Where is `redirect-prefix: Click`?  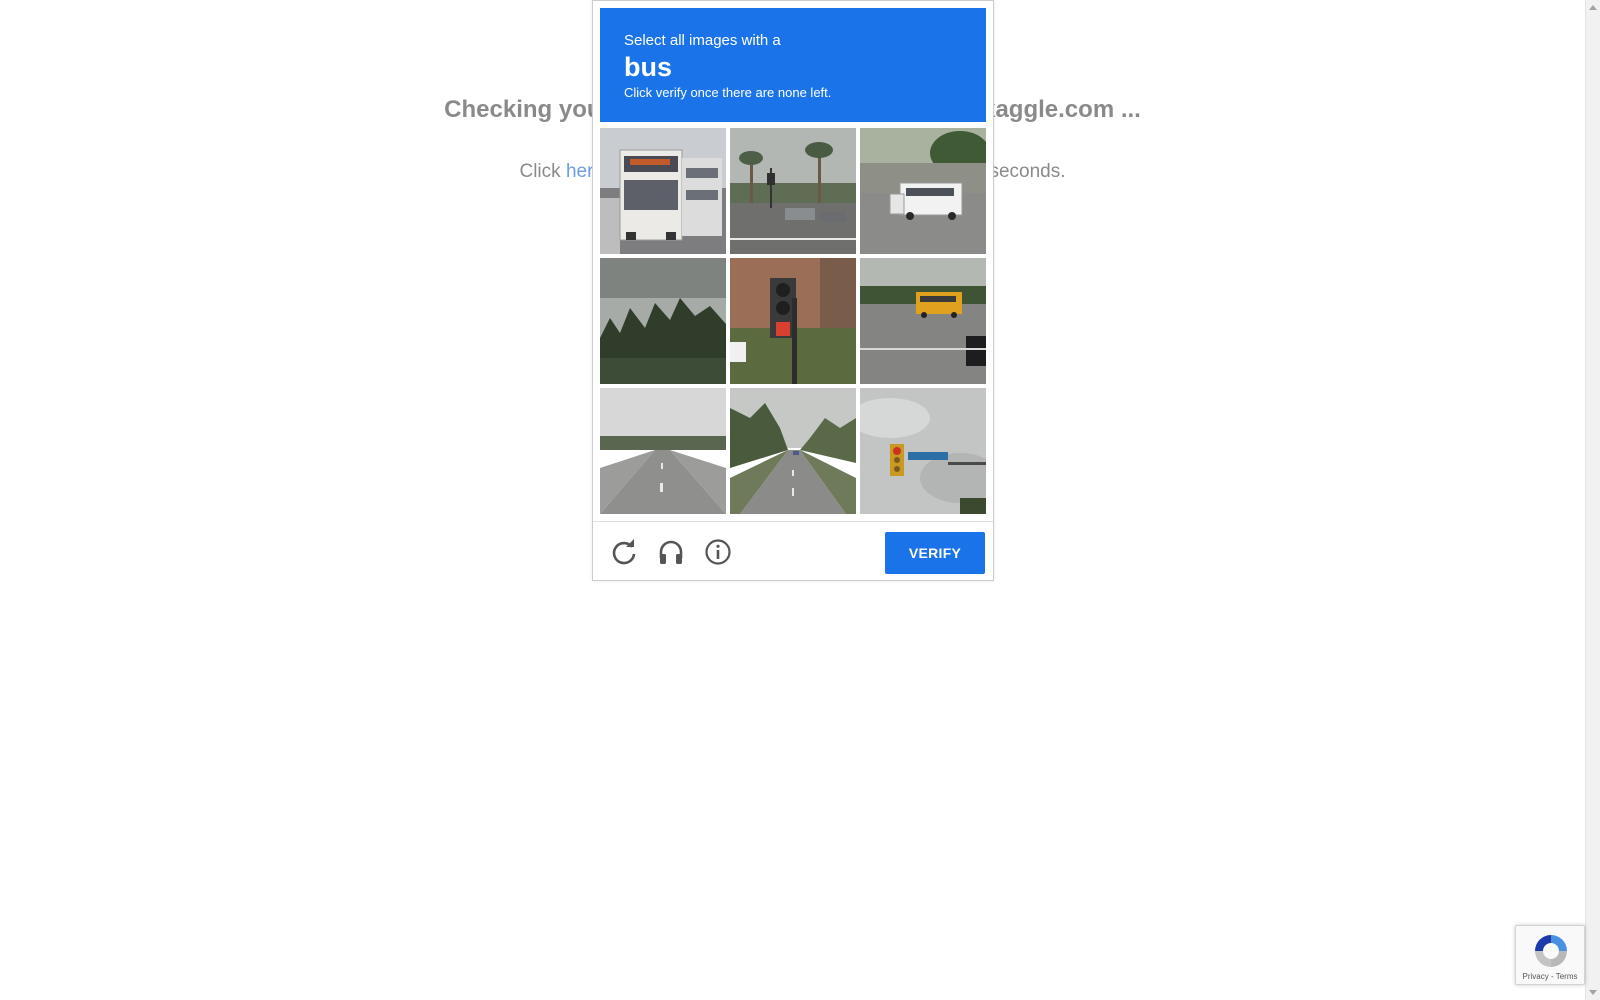
redirect-prefix: Click is located at coordinates (542, 171).